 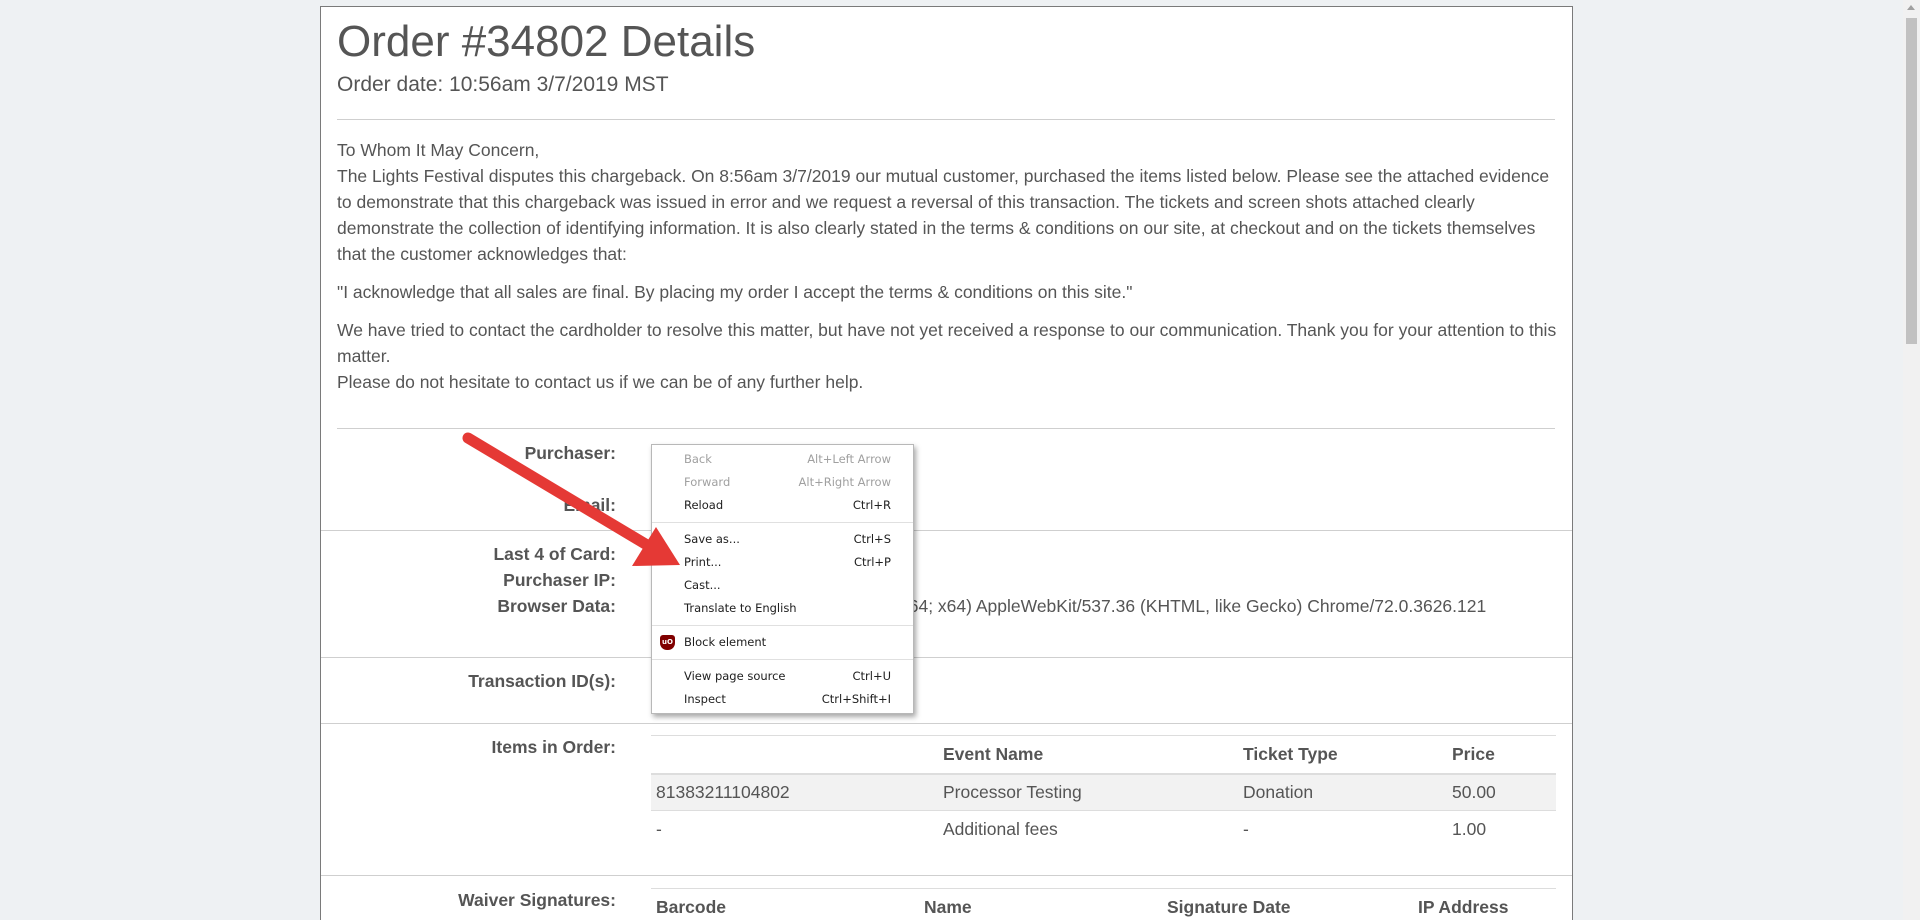 What do you see at coordinates (782, 699) in the screenshot?
I see `menu-item-inspect: Inspect Ctrl+Shift+I` at bounding box center [782, 699].